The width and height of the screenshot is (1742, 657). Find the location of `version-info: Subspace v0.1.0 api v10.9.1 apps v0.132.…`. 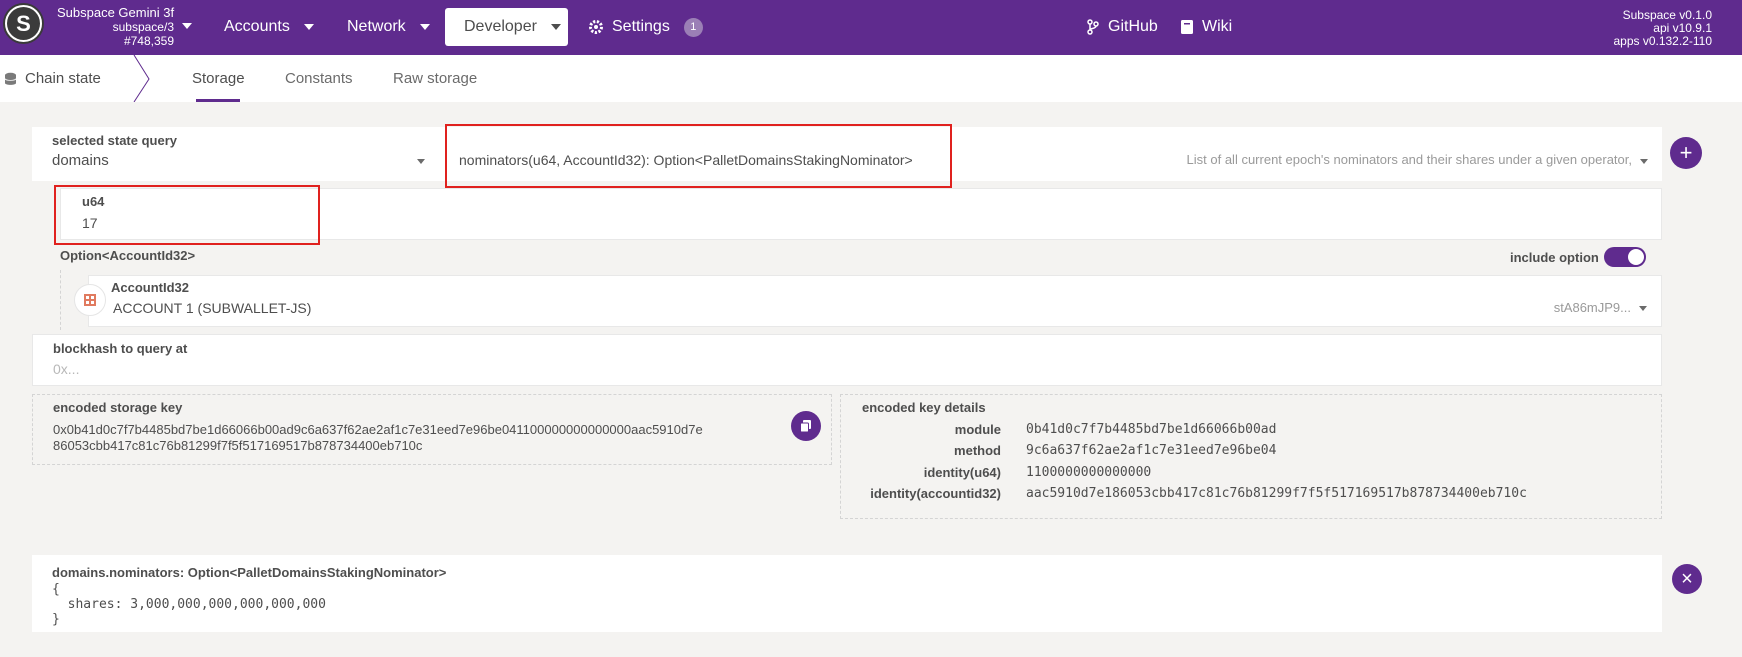

version-info: Subspace v0.1.0 api v10.9.1 apps v0.132.… is located at coordinates (1662, 28).